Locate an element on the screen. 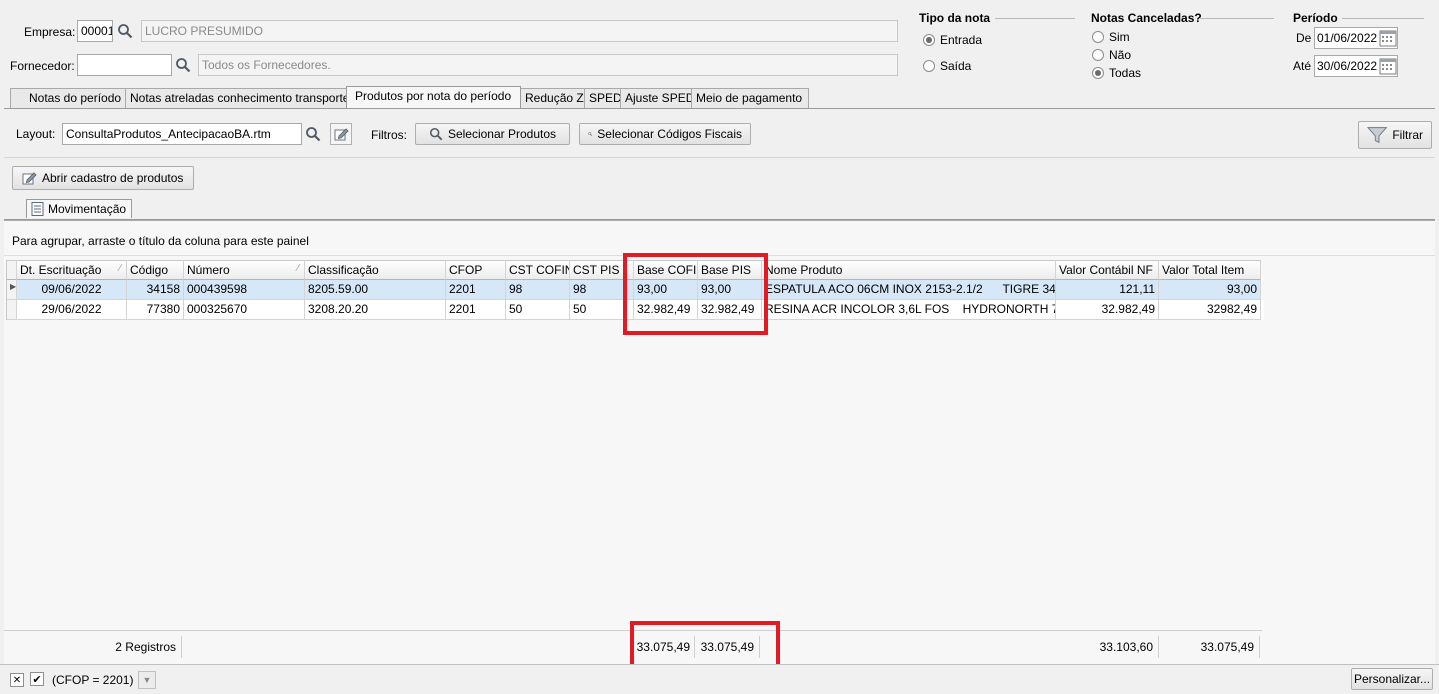  cell-cst-cofins: 50 is located at coordinates (538, 310).